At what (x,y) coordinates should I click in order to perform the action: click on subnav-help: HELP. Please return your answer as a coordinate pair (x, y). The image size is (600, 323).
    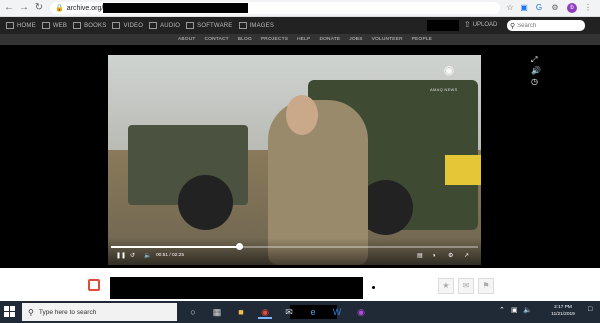
    Looking at the image, I should click on (303, 39).